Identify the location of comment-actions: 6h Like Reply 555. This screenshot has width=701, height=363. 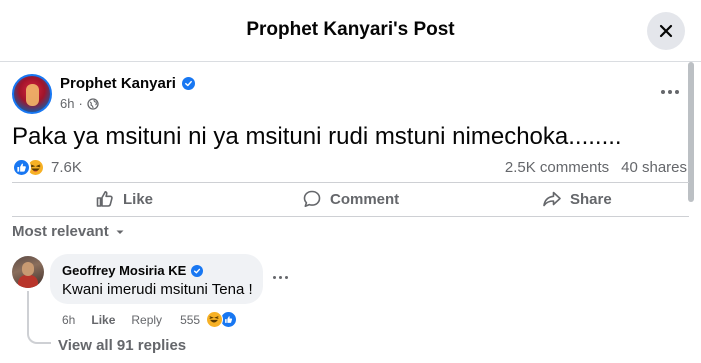
(150, 319).